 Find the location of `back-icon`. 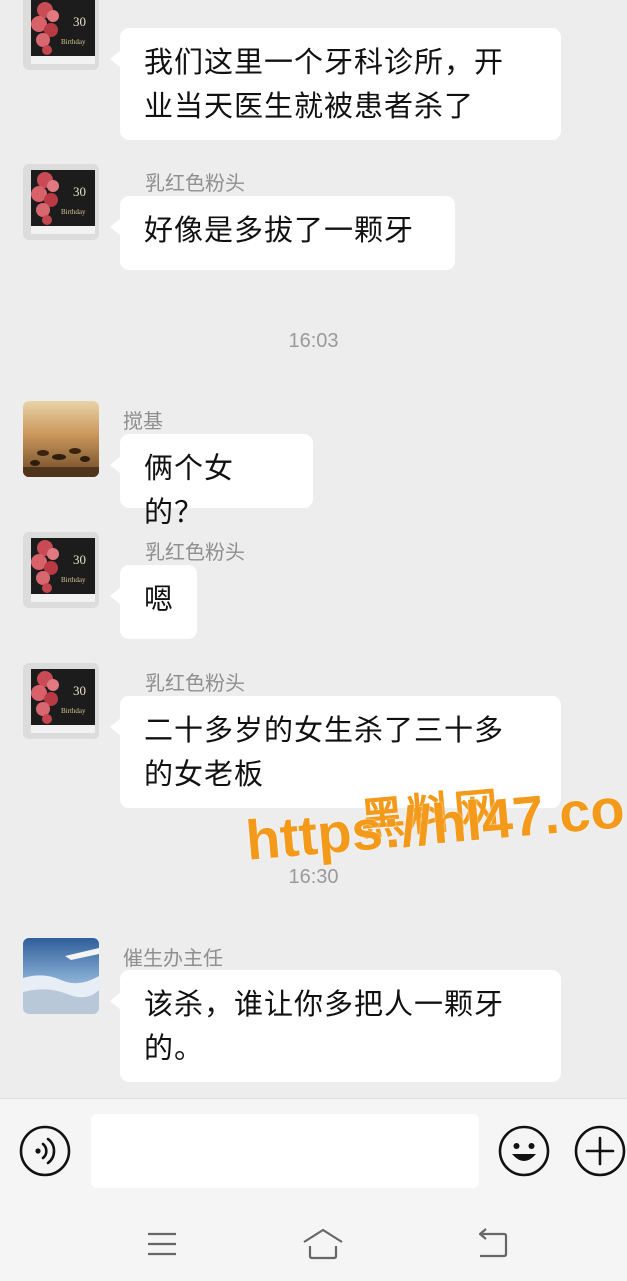

back-icon is located at coordinates (492, 1244).